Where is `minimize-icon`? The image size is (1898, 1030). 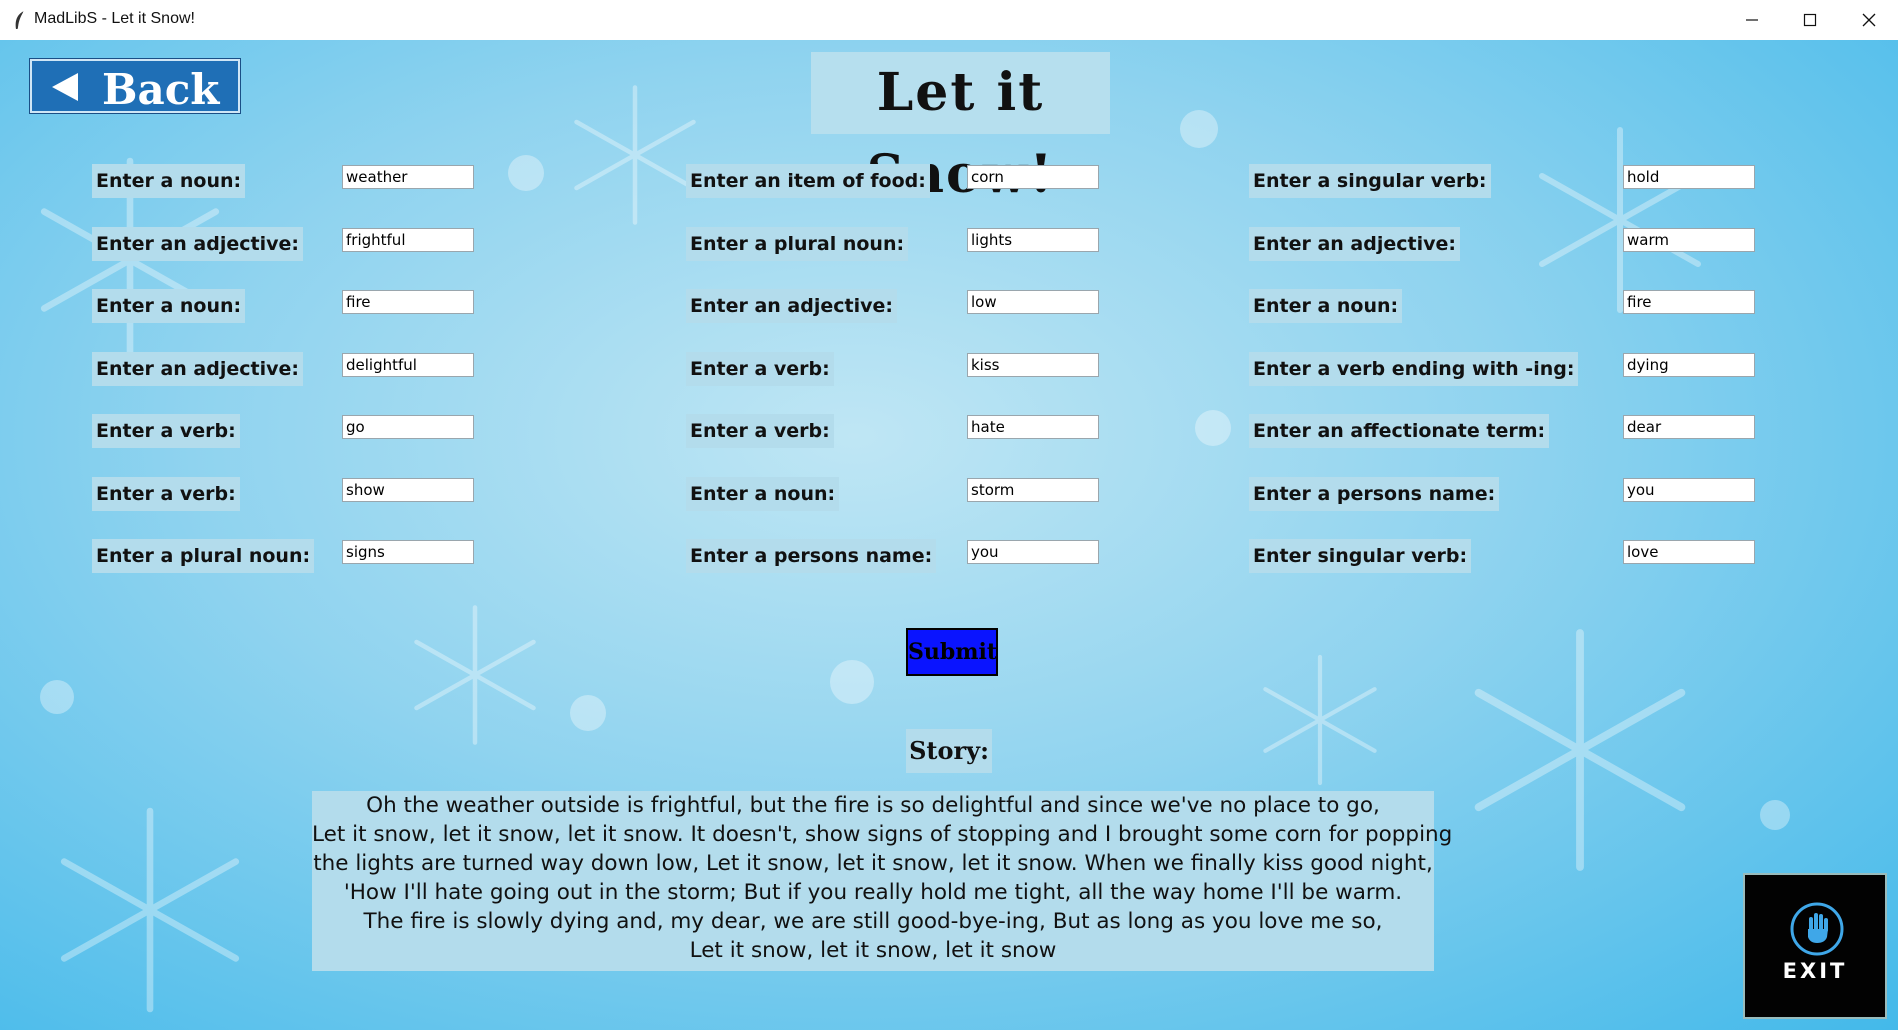 minimize-icon is located at coordinates (1752, 20).